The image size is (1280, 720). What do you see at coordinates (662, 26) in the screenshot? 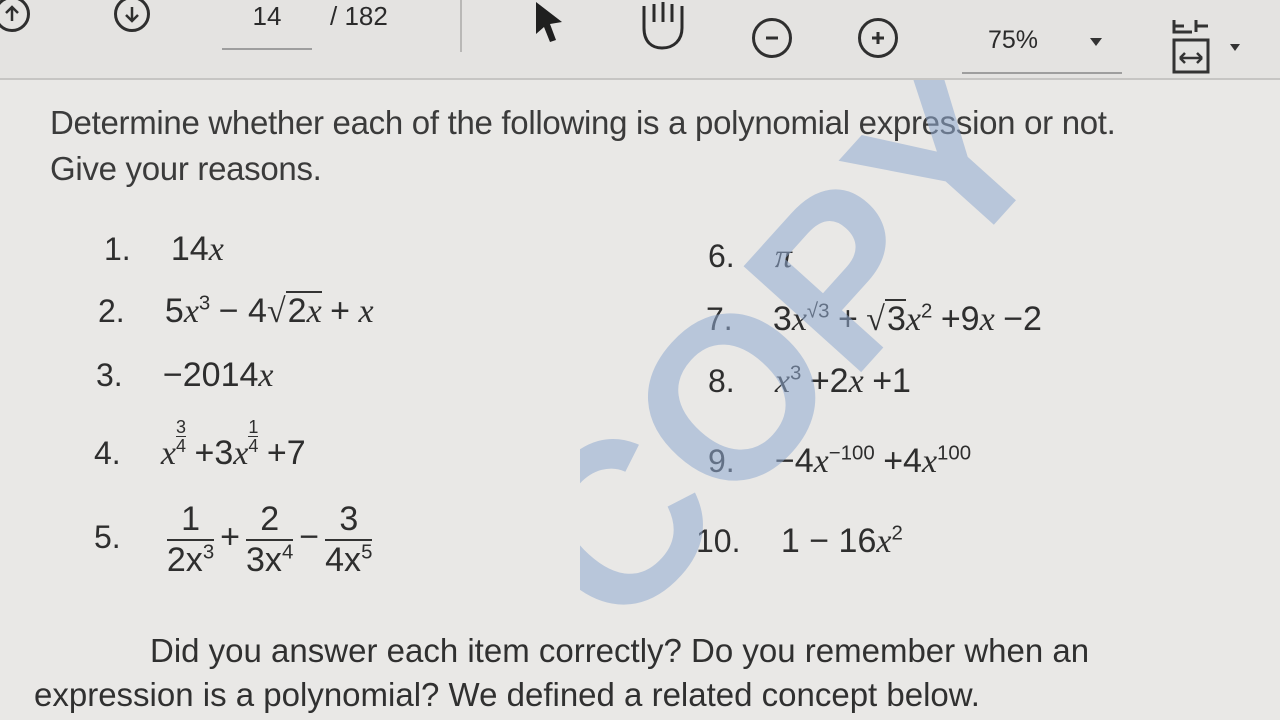
I see `hand-tool-icon` at bounding box center [662, 26].